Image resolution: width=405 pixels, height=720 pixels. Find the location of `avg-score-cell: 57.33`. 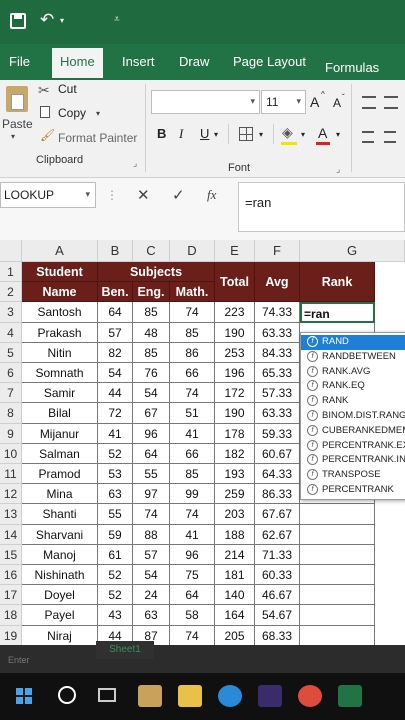

avg-score-cell: 57.33 is located at coordinates (277, 393).